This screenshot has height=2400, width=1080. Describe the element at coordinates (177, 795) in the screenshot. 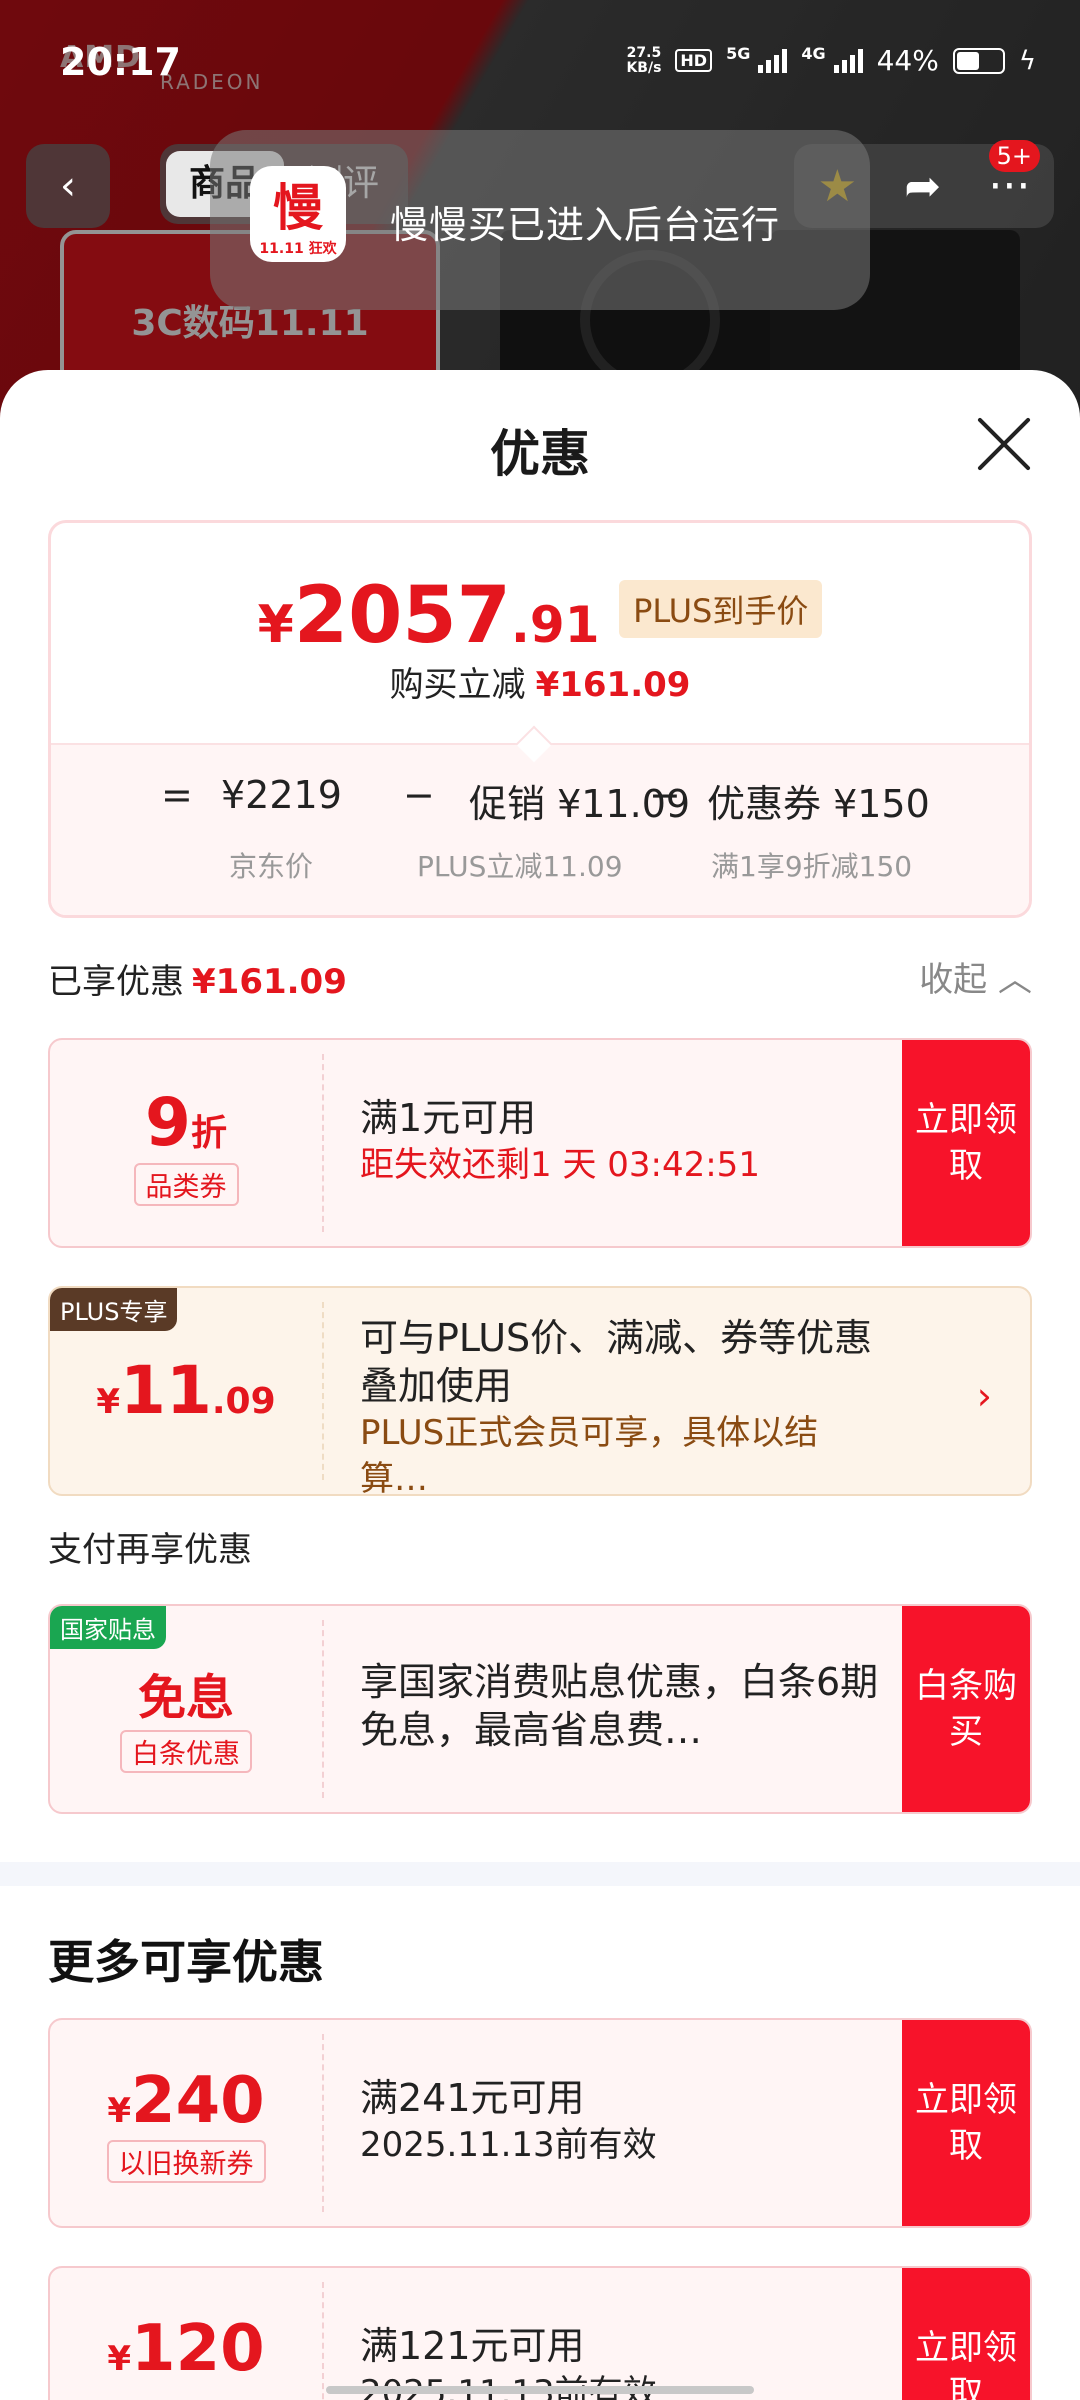

I see `equals-sign: =` at that location.